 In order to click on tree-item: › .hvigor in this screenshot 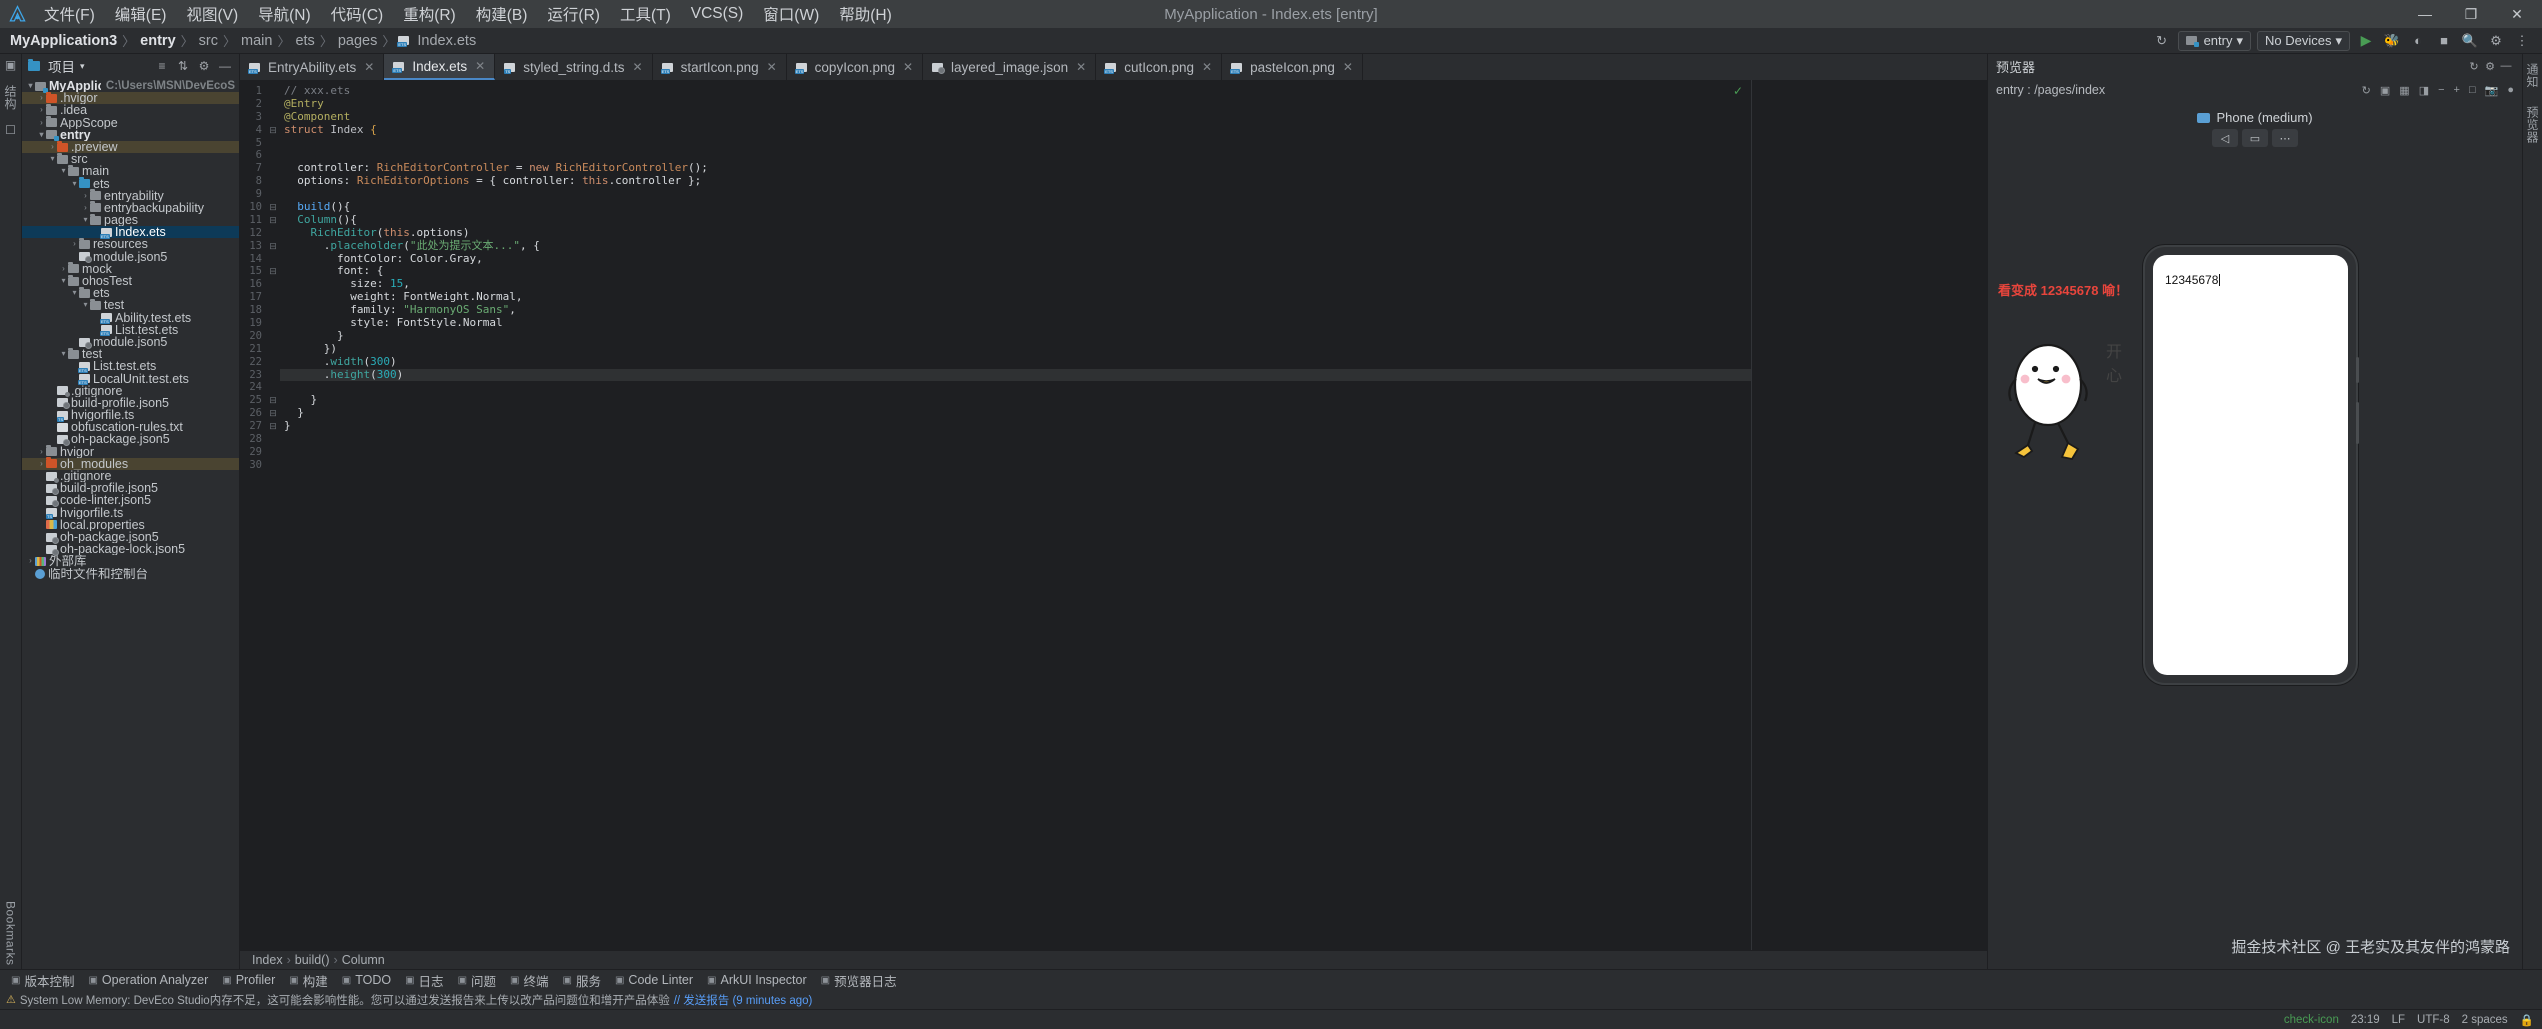, I will do `click(130, 97)`.